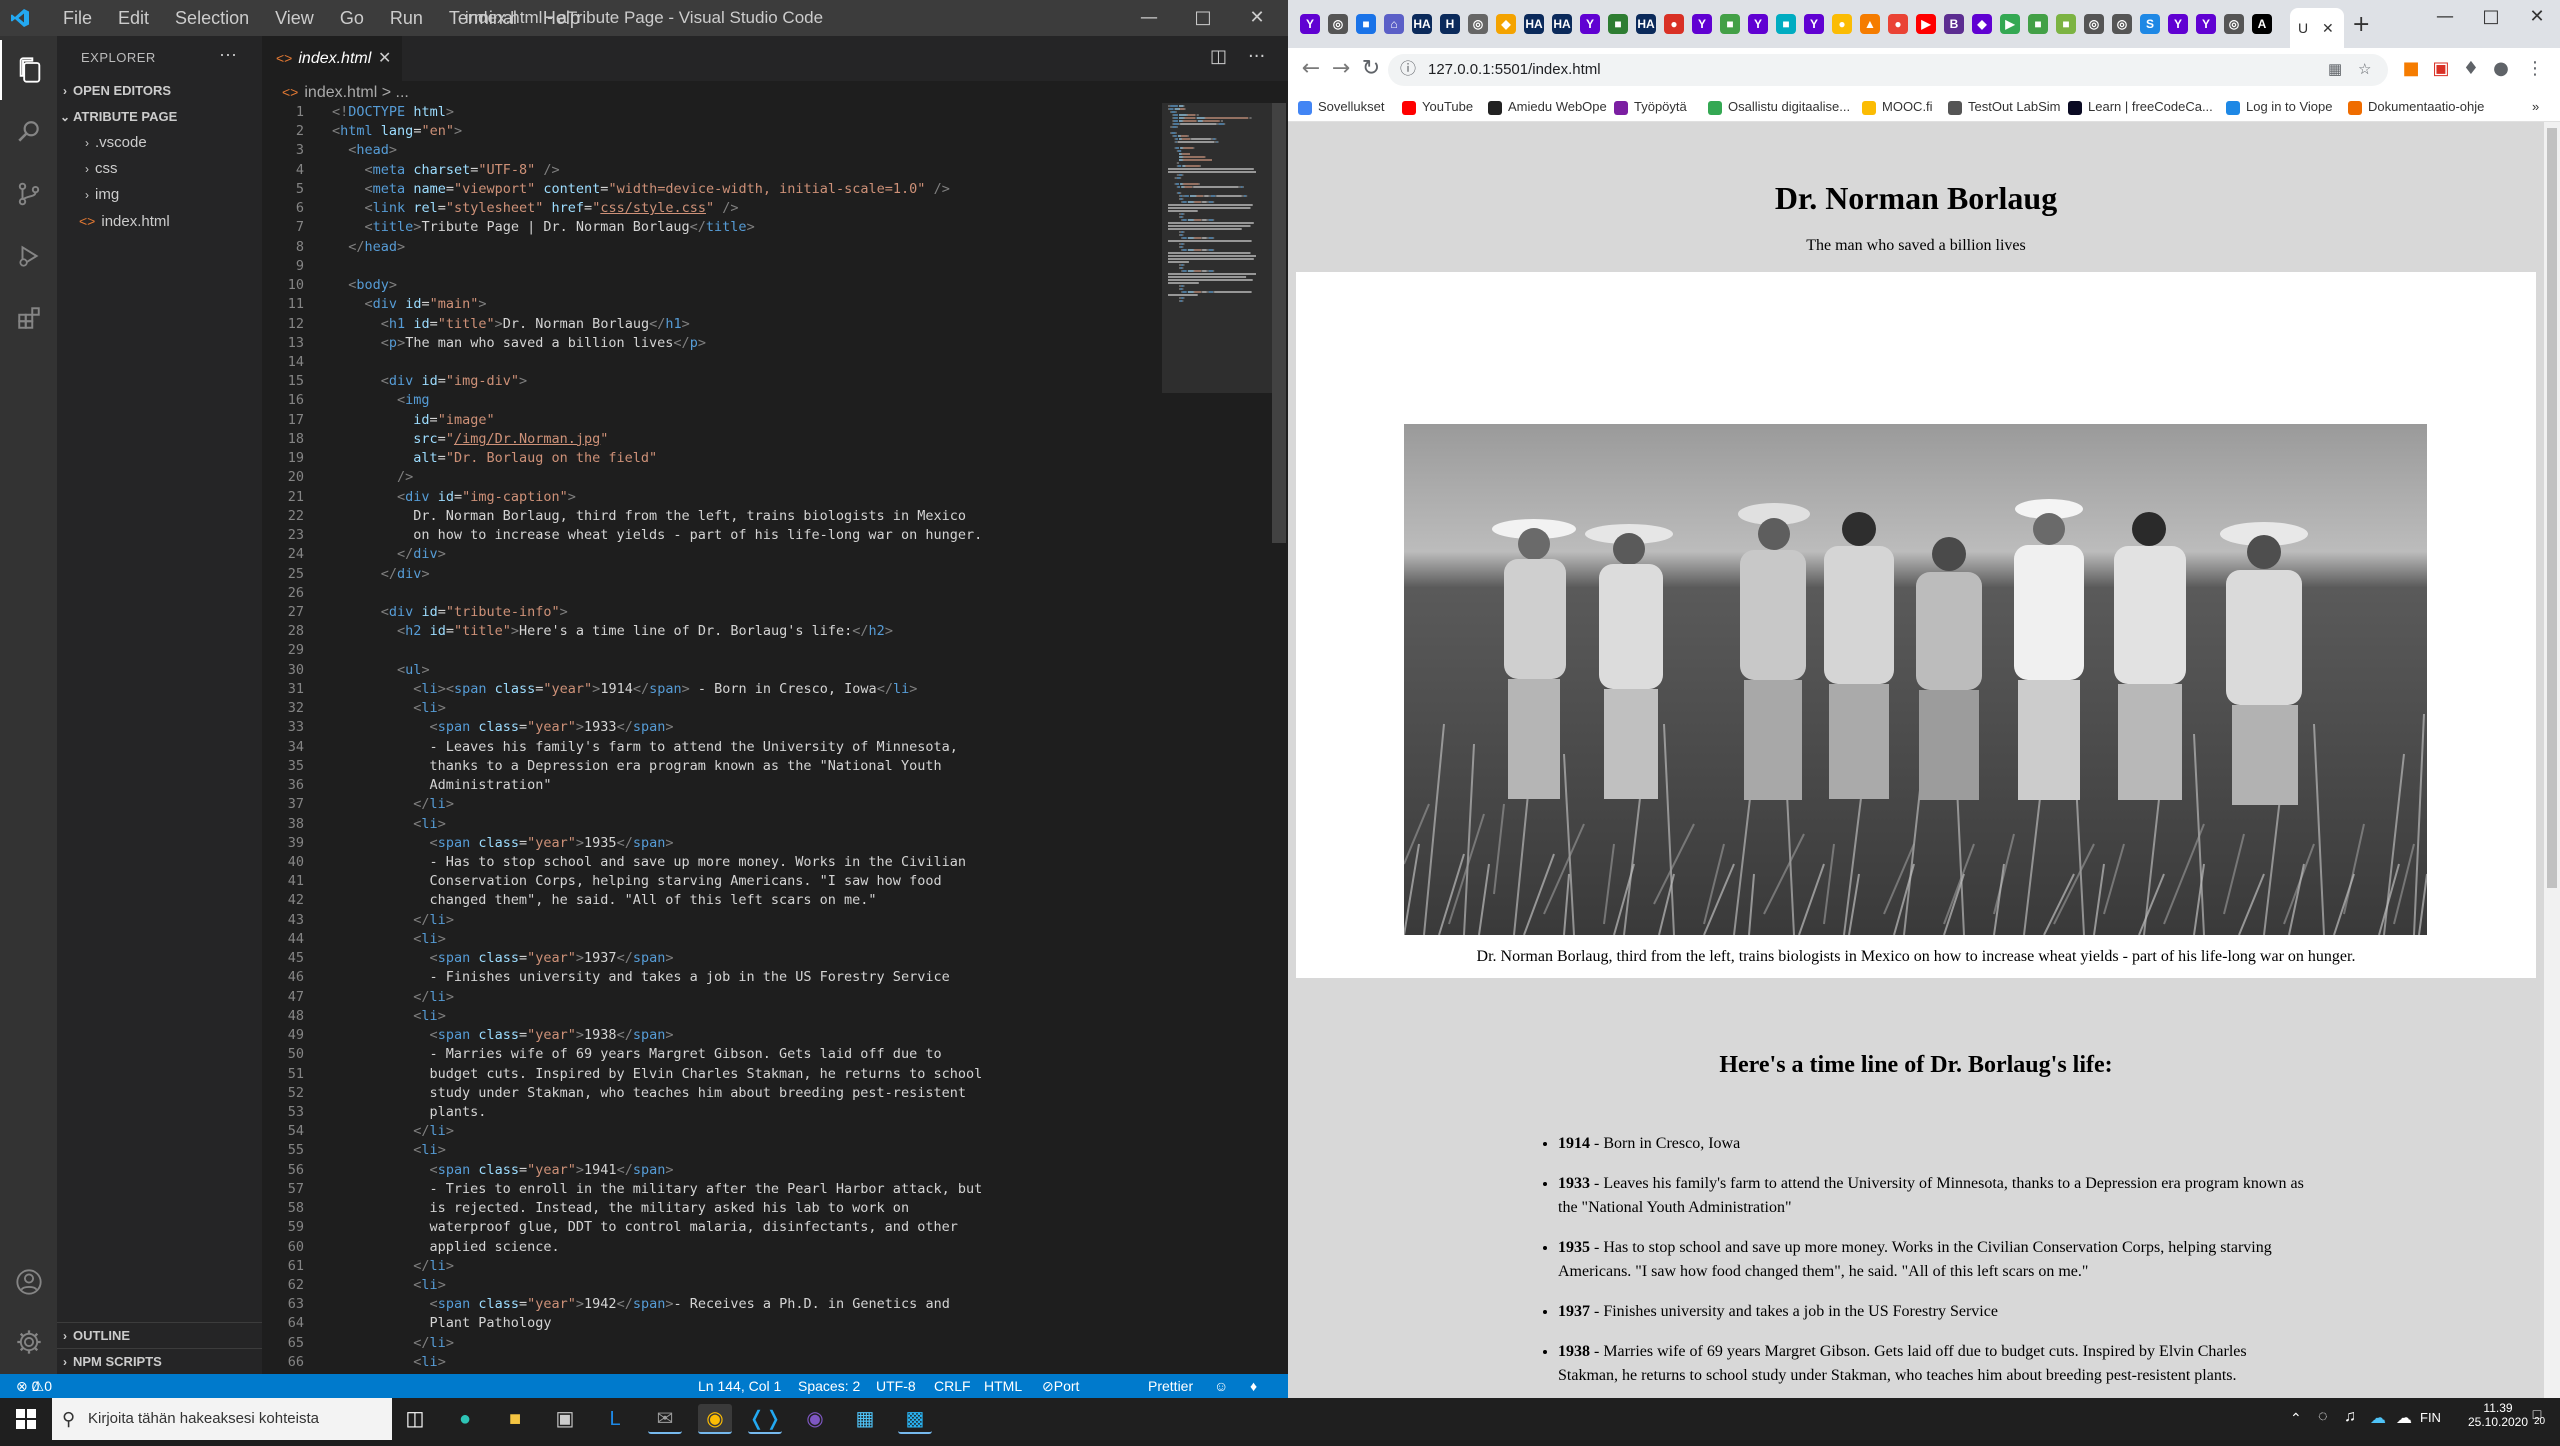 The width and height of the screenshot is (2560, 1446). Describe the element at coordinates (712, 1323) in the screenshot. I see `code-line: 64 Plant Pathology` at that location.